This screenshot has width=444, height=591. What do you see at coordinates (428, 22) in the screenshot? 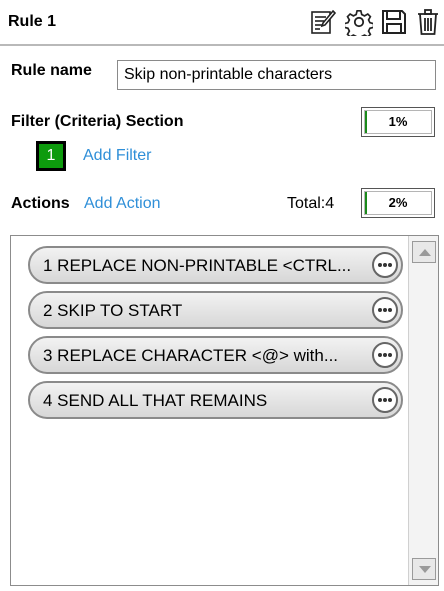
I see `trash-icon` at bounding box center [428, 22].